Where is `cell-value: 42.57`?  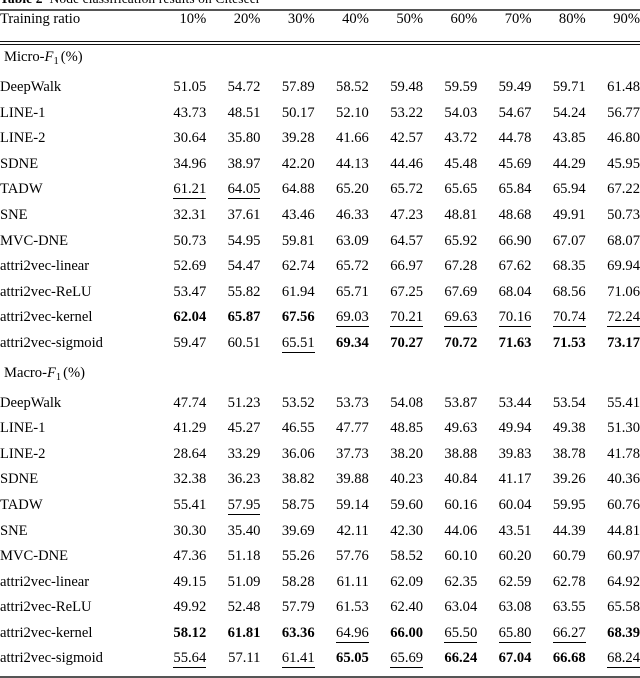
cell-value: 42.57 is located at coordinates (407, 138).